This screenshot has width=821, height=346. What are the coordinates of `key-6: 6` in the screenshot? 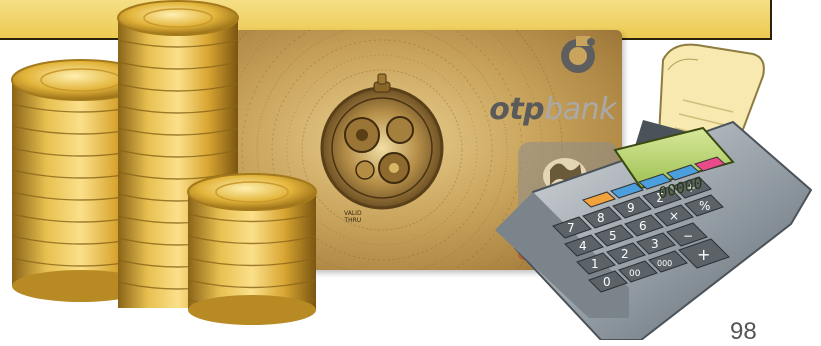 It's located at (643, 226).